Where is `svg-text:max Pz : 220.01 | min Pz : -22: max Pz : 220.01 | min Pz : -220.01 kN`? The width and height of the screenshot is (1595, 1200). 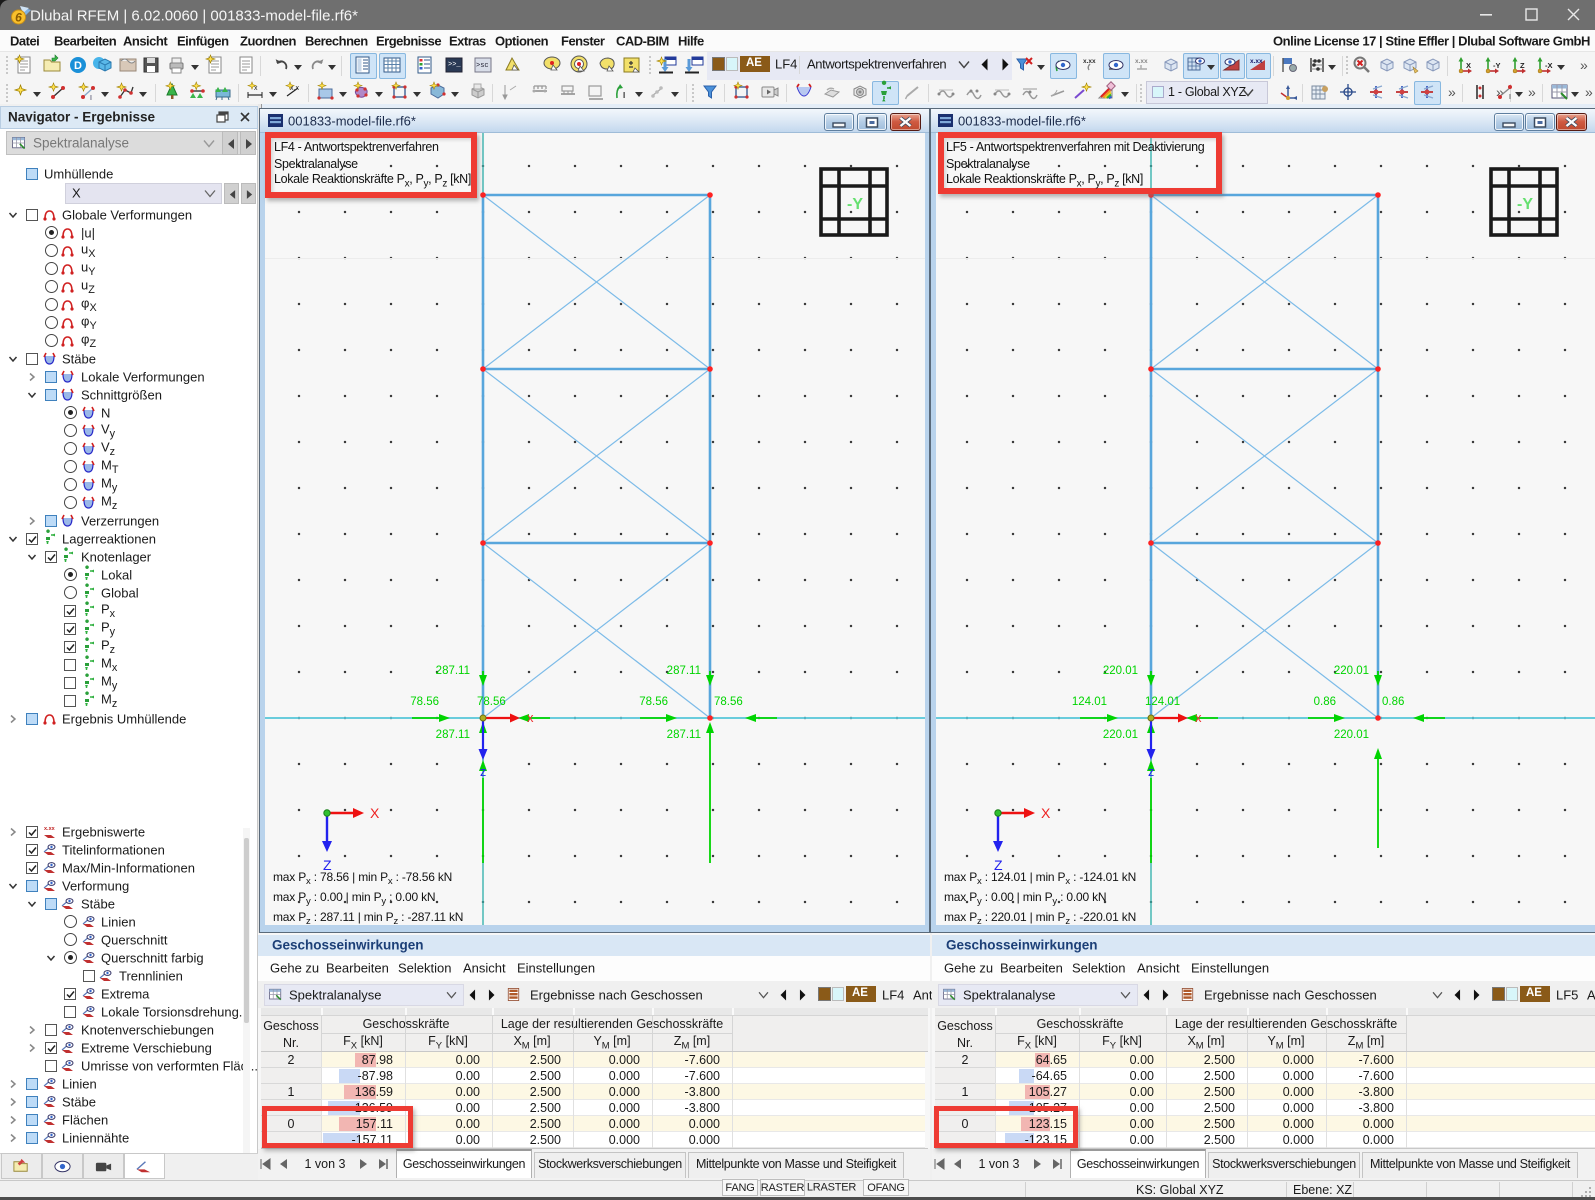
svg-text:max Pz : 220.01 | min Pz : -22: max Pz : 220.01 | min Pz : -220.01 kN is located at coordinates (1040, 918).